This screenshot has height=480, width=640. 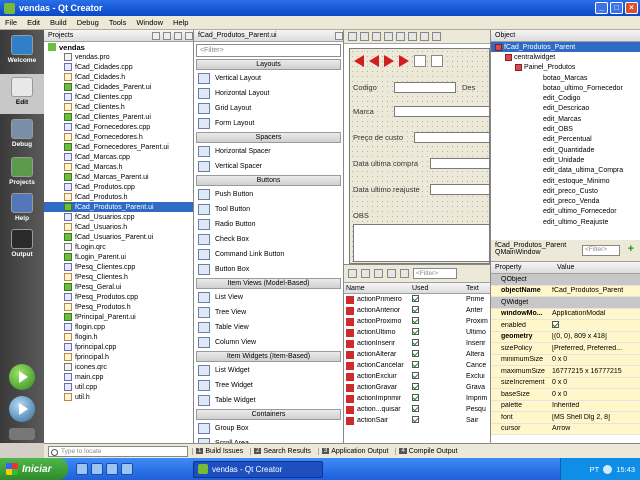 I want to click on object-tree-item: edit_Codigo, so click(x=565, y=98).